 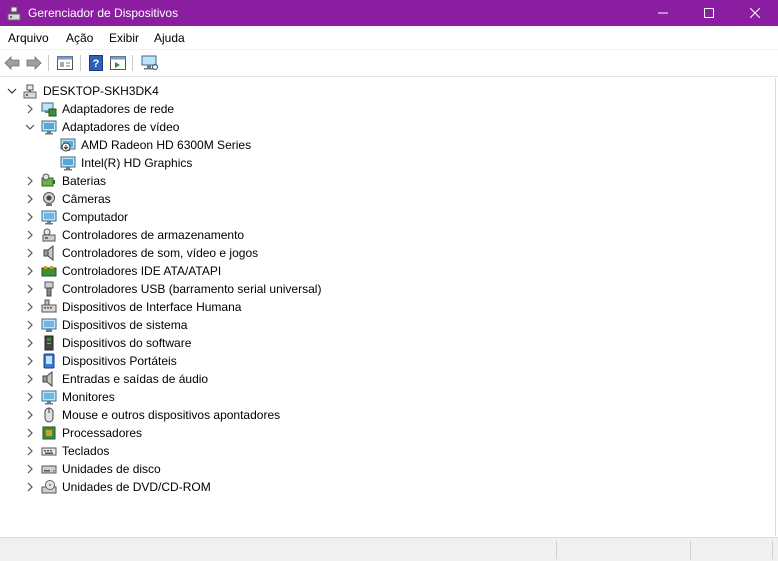 I want to click on device-manager-icon, so click(x=14, y=13).